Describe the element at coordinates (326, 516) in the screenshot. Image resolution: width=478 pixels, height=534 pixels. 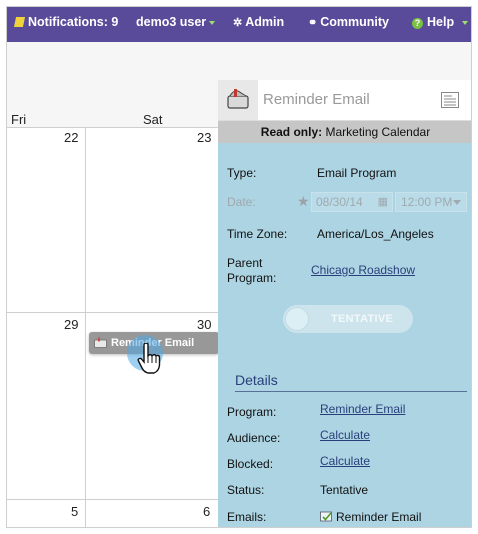
I see `email-check-icon` at that location.